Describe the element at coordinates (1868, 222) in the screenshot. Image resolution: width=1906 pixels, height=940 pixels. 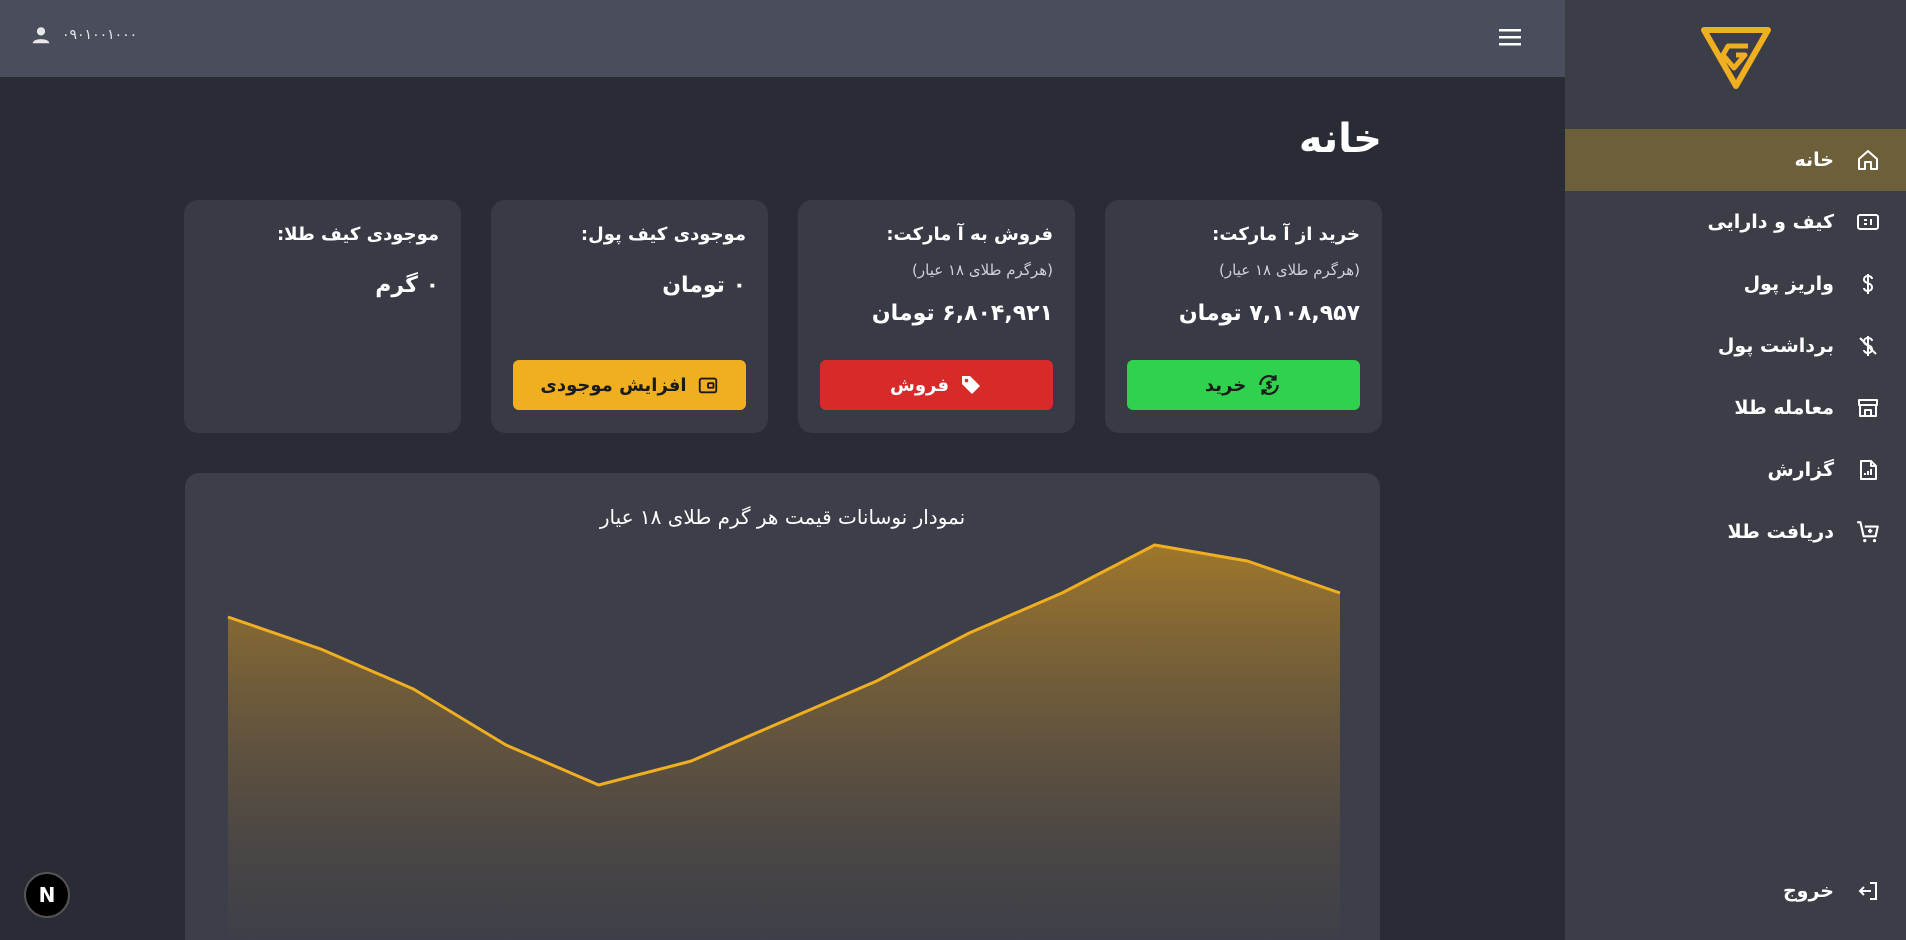
I see `wallet-card-icon` at that location.